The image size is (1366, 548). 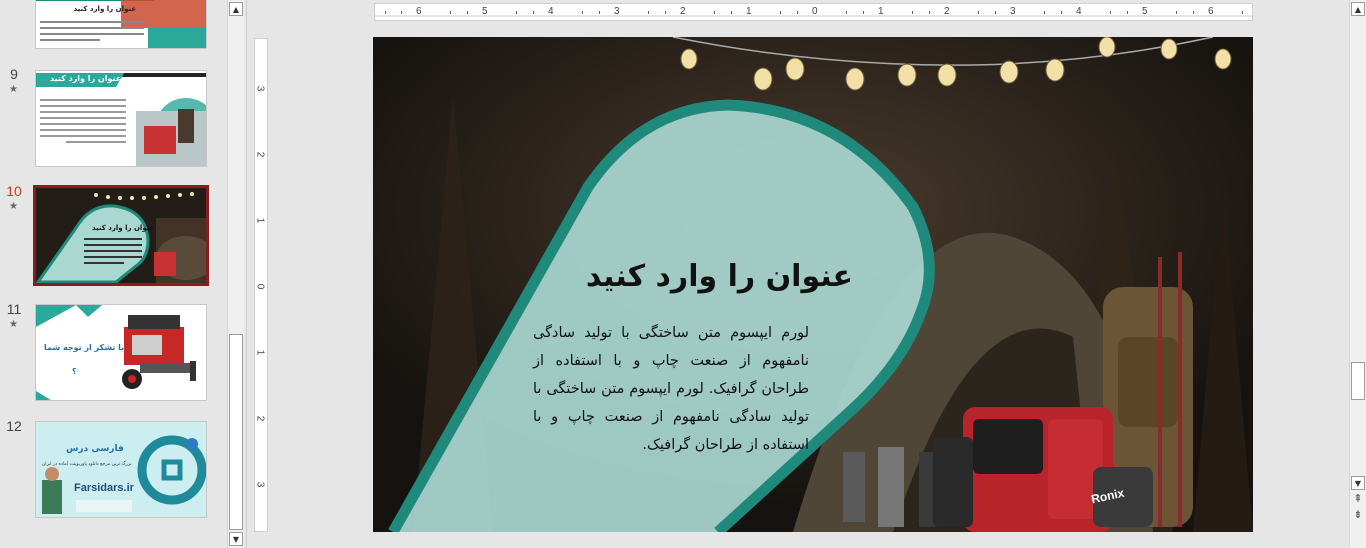 I want to click on scroll-down-button: ▼, so click(x=236, y=539).